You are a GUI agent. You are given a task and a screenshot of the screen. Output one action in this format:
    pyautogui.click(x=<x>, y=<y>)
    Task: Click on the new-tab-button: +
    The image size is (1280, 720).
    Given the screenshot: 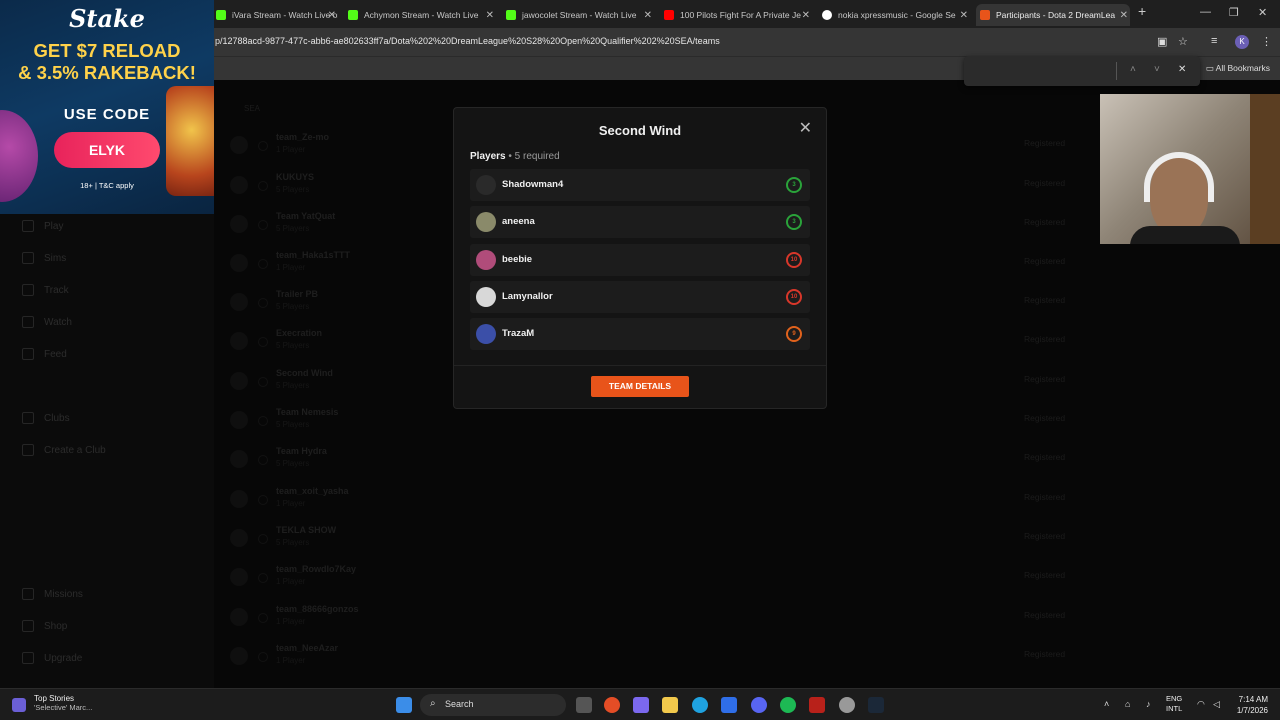 What is the action you would take?
    pyautogui.click(x=1142, y=11)
    